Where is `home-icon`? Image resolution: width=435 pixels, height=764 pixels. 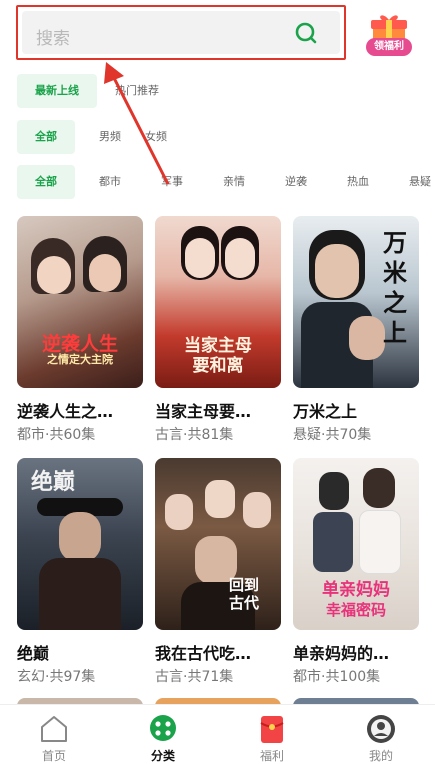 home-icon is located at coordinates (54, 729).